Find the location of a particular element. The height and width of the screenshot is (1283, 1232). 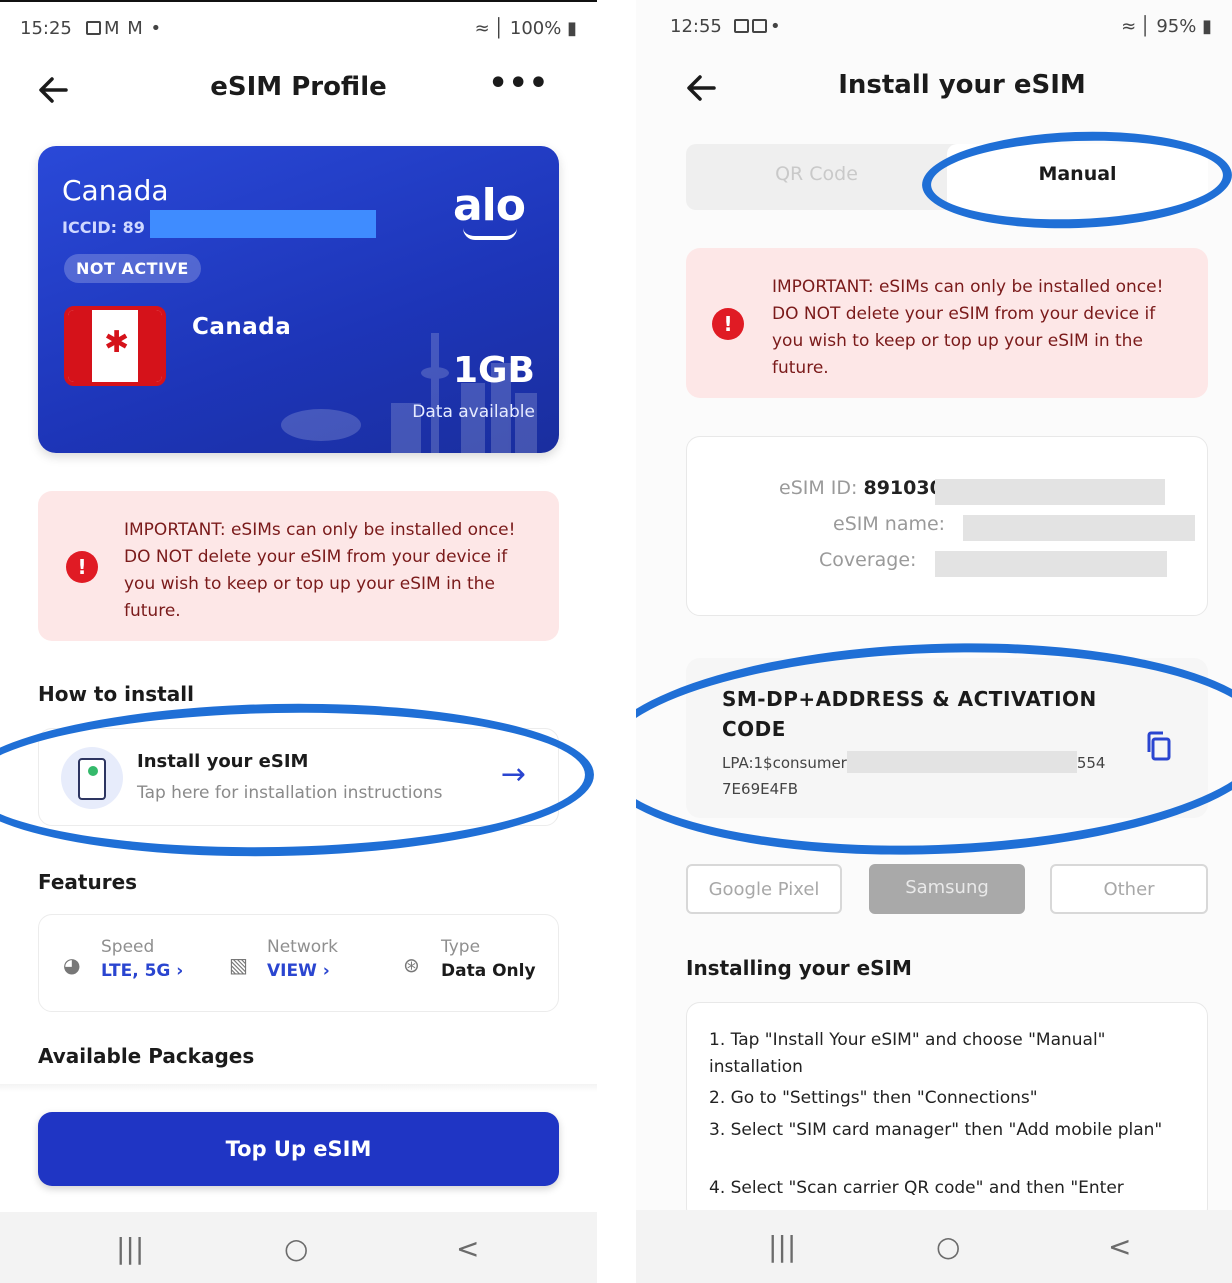

tab-manual: Manual is located at coordinates (1077, 177).